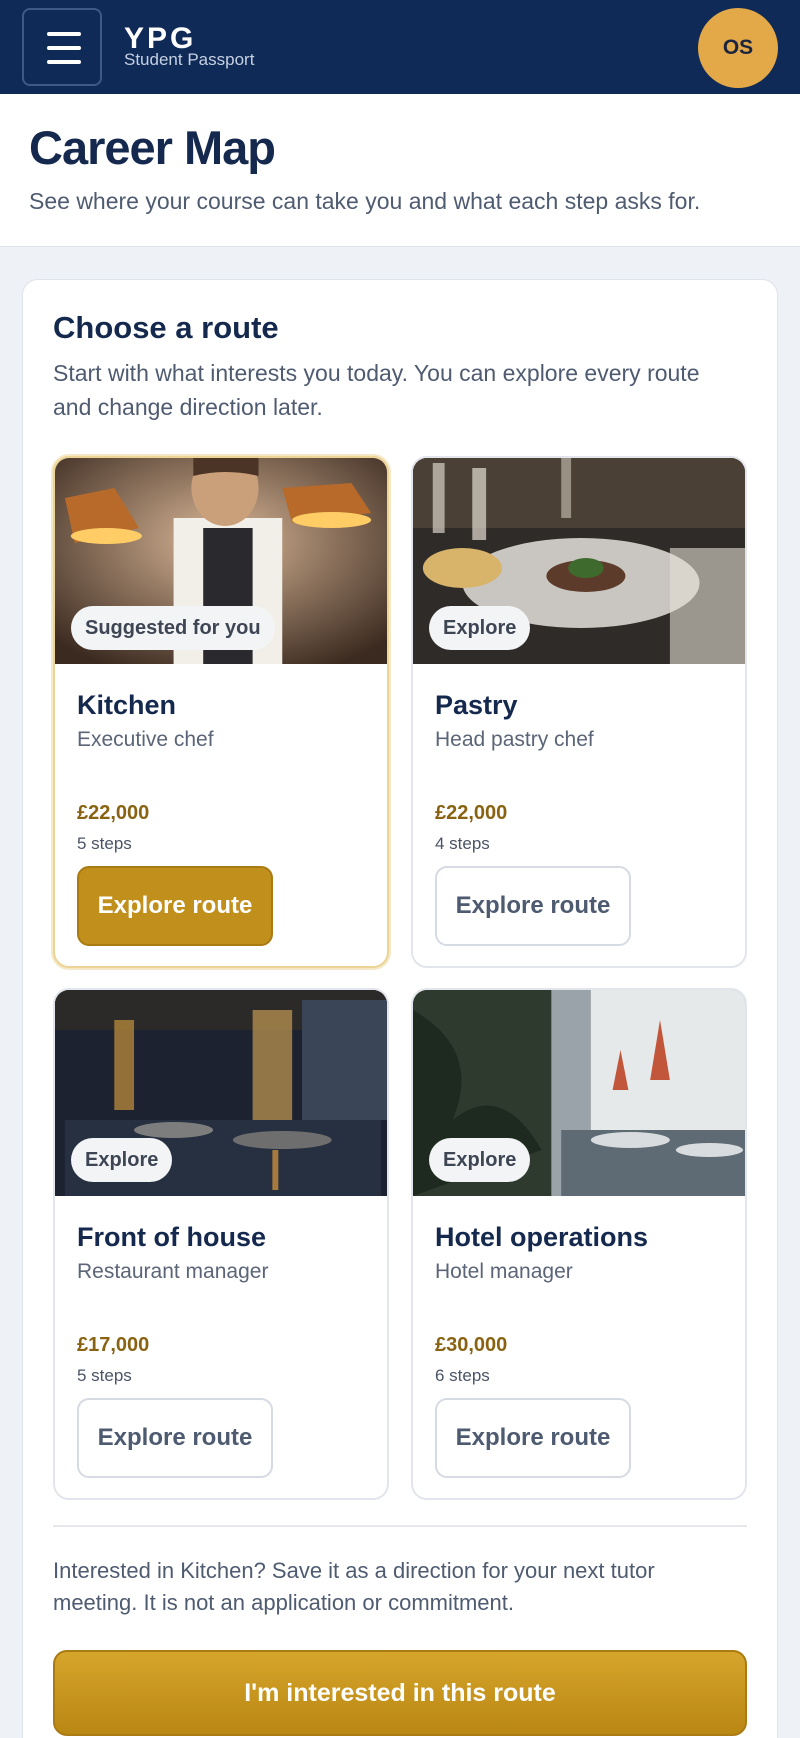  Describe the element at coordinates (400, 1526) in the screenshot. I see `divider` at that location.